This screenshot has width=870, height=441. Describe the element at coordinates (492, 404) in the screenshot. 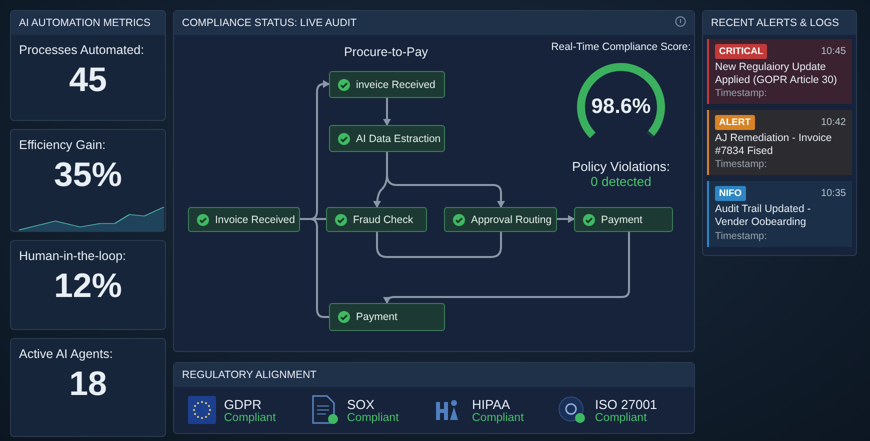

I see `regulation-name: HIPAA` at that location.